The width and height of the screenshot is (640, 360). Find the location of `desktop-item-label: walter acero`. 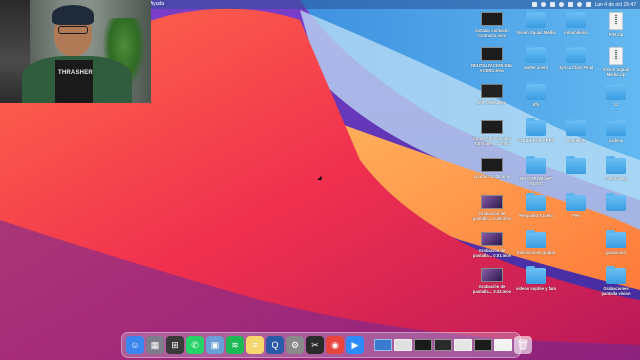

desktop-item-label: walter acero is located at coordinates (536, 67).